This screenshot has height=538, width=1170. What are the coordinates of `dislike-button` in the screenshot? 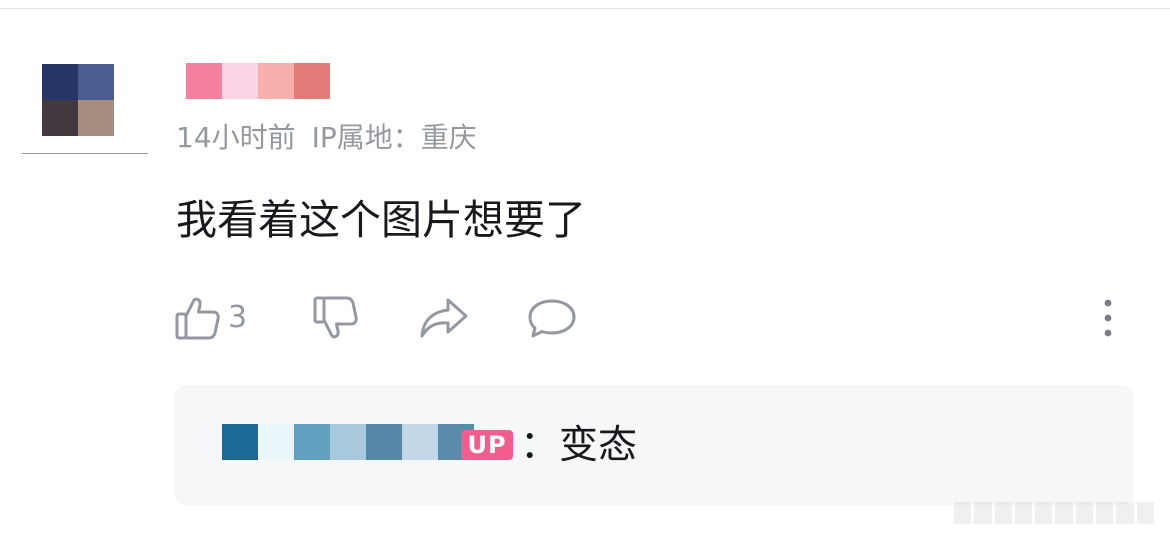 It's located at (336, 318).